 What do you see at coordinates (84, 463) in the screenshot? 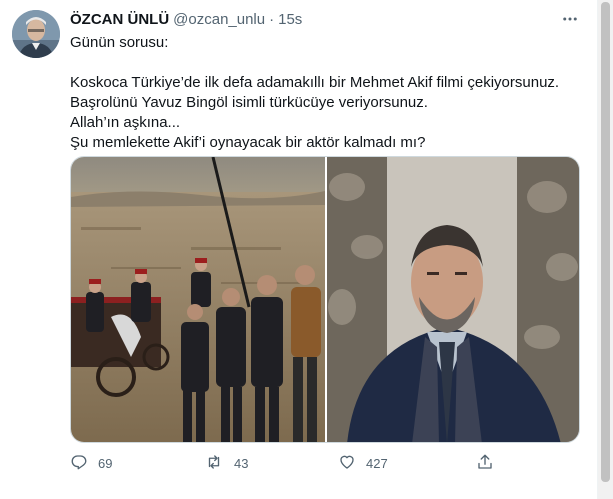
I see `reply-icon` at bounding box center [84, 463].